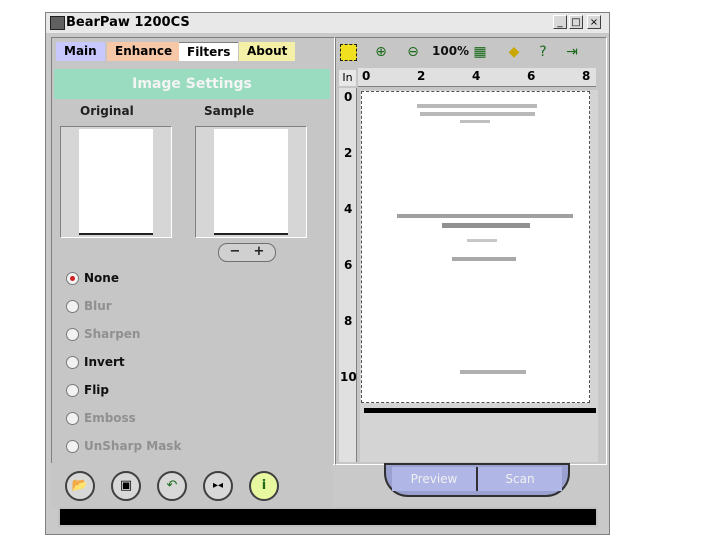 This screenshot has height=540, width=720. Describe the element at coordinates (209, 51) in the screenshot. I see `tab-filters: Filters` at that location.